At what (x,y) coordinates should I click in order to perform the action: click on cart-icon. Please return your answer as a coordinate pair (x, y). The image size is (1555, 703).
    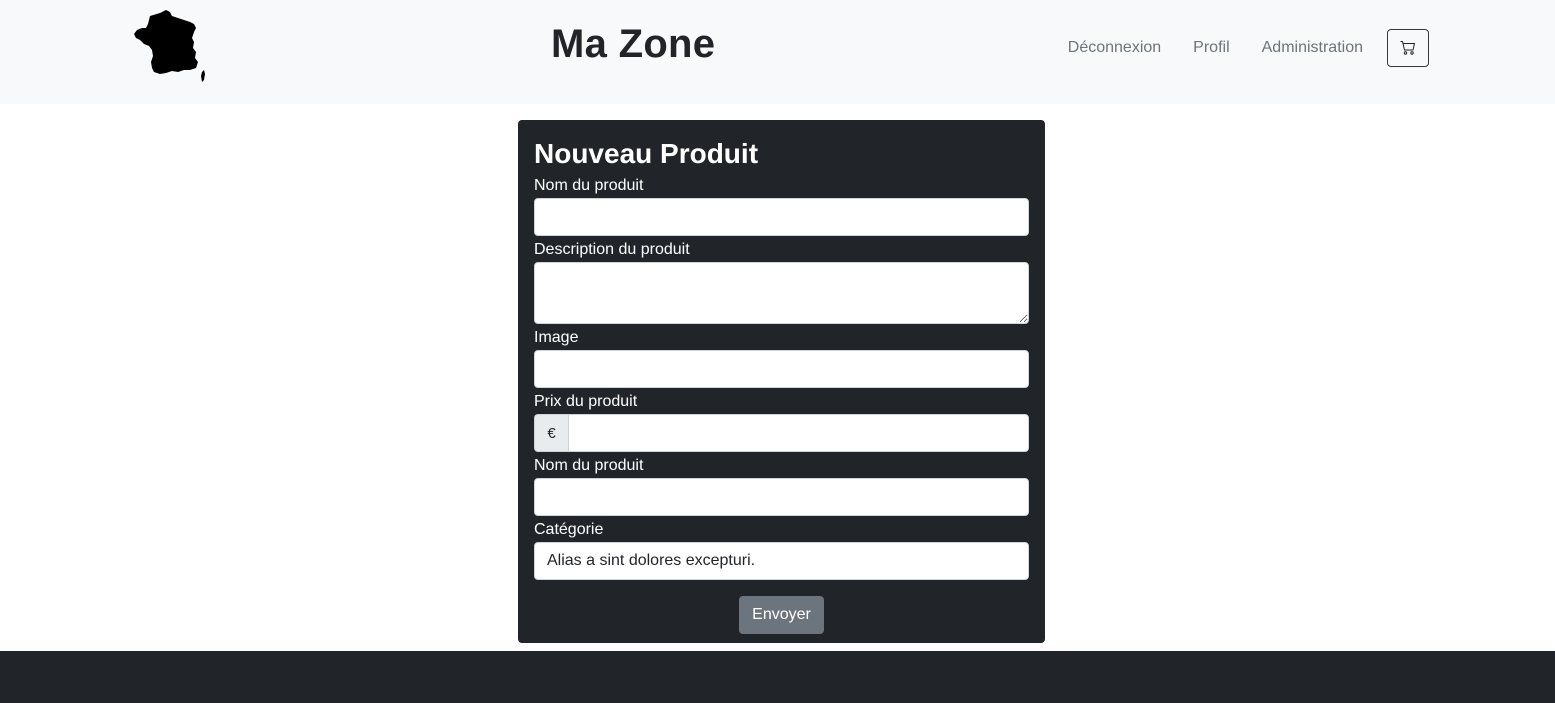
    Looking at the image, I should click on (1408, 48).